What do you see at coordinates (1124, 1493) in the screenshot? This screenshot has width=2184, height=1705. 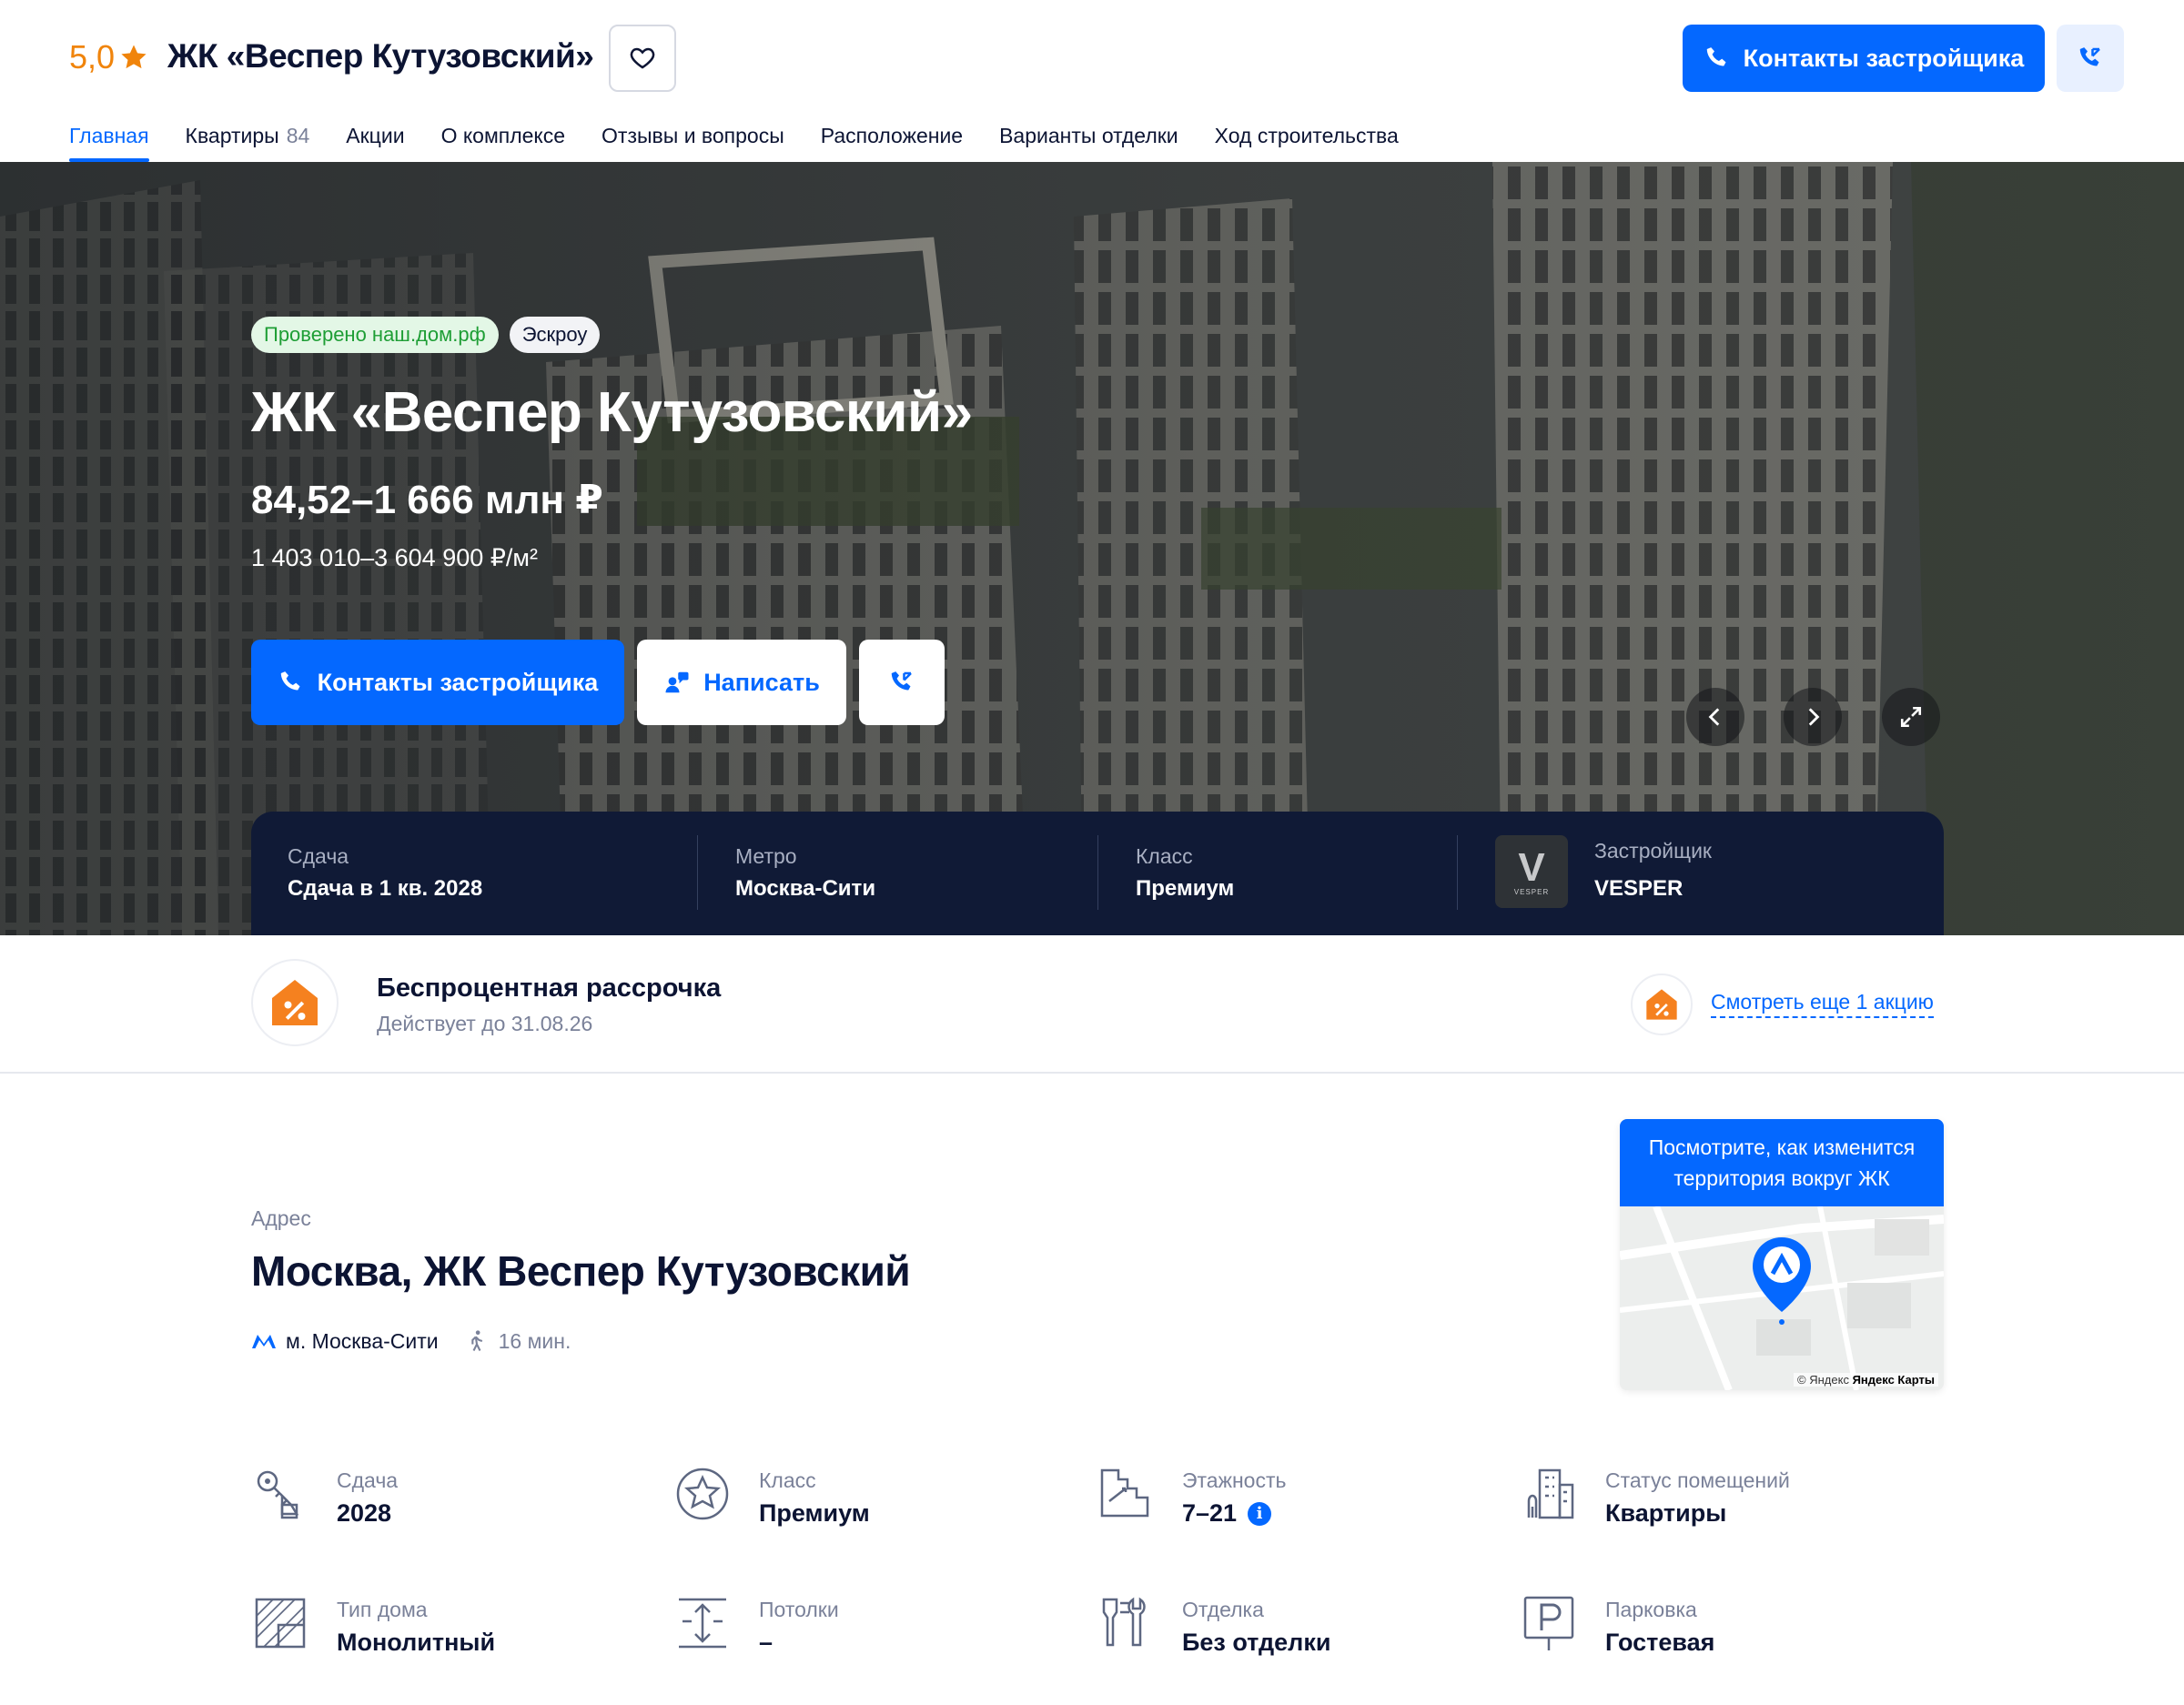 I see `stairs-icon` at bounding box center [1124, 1493].